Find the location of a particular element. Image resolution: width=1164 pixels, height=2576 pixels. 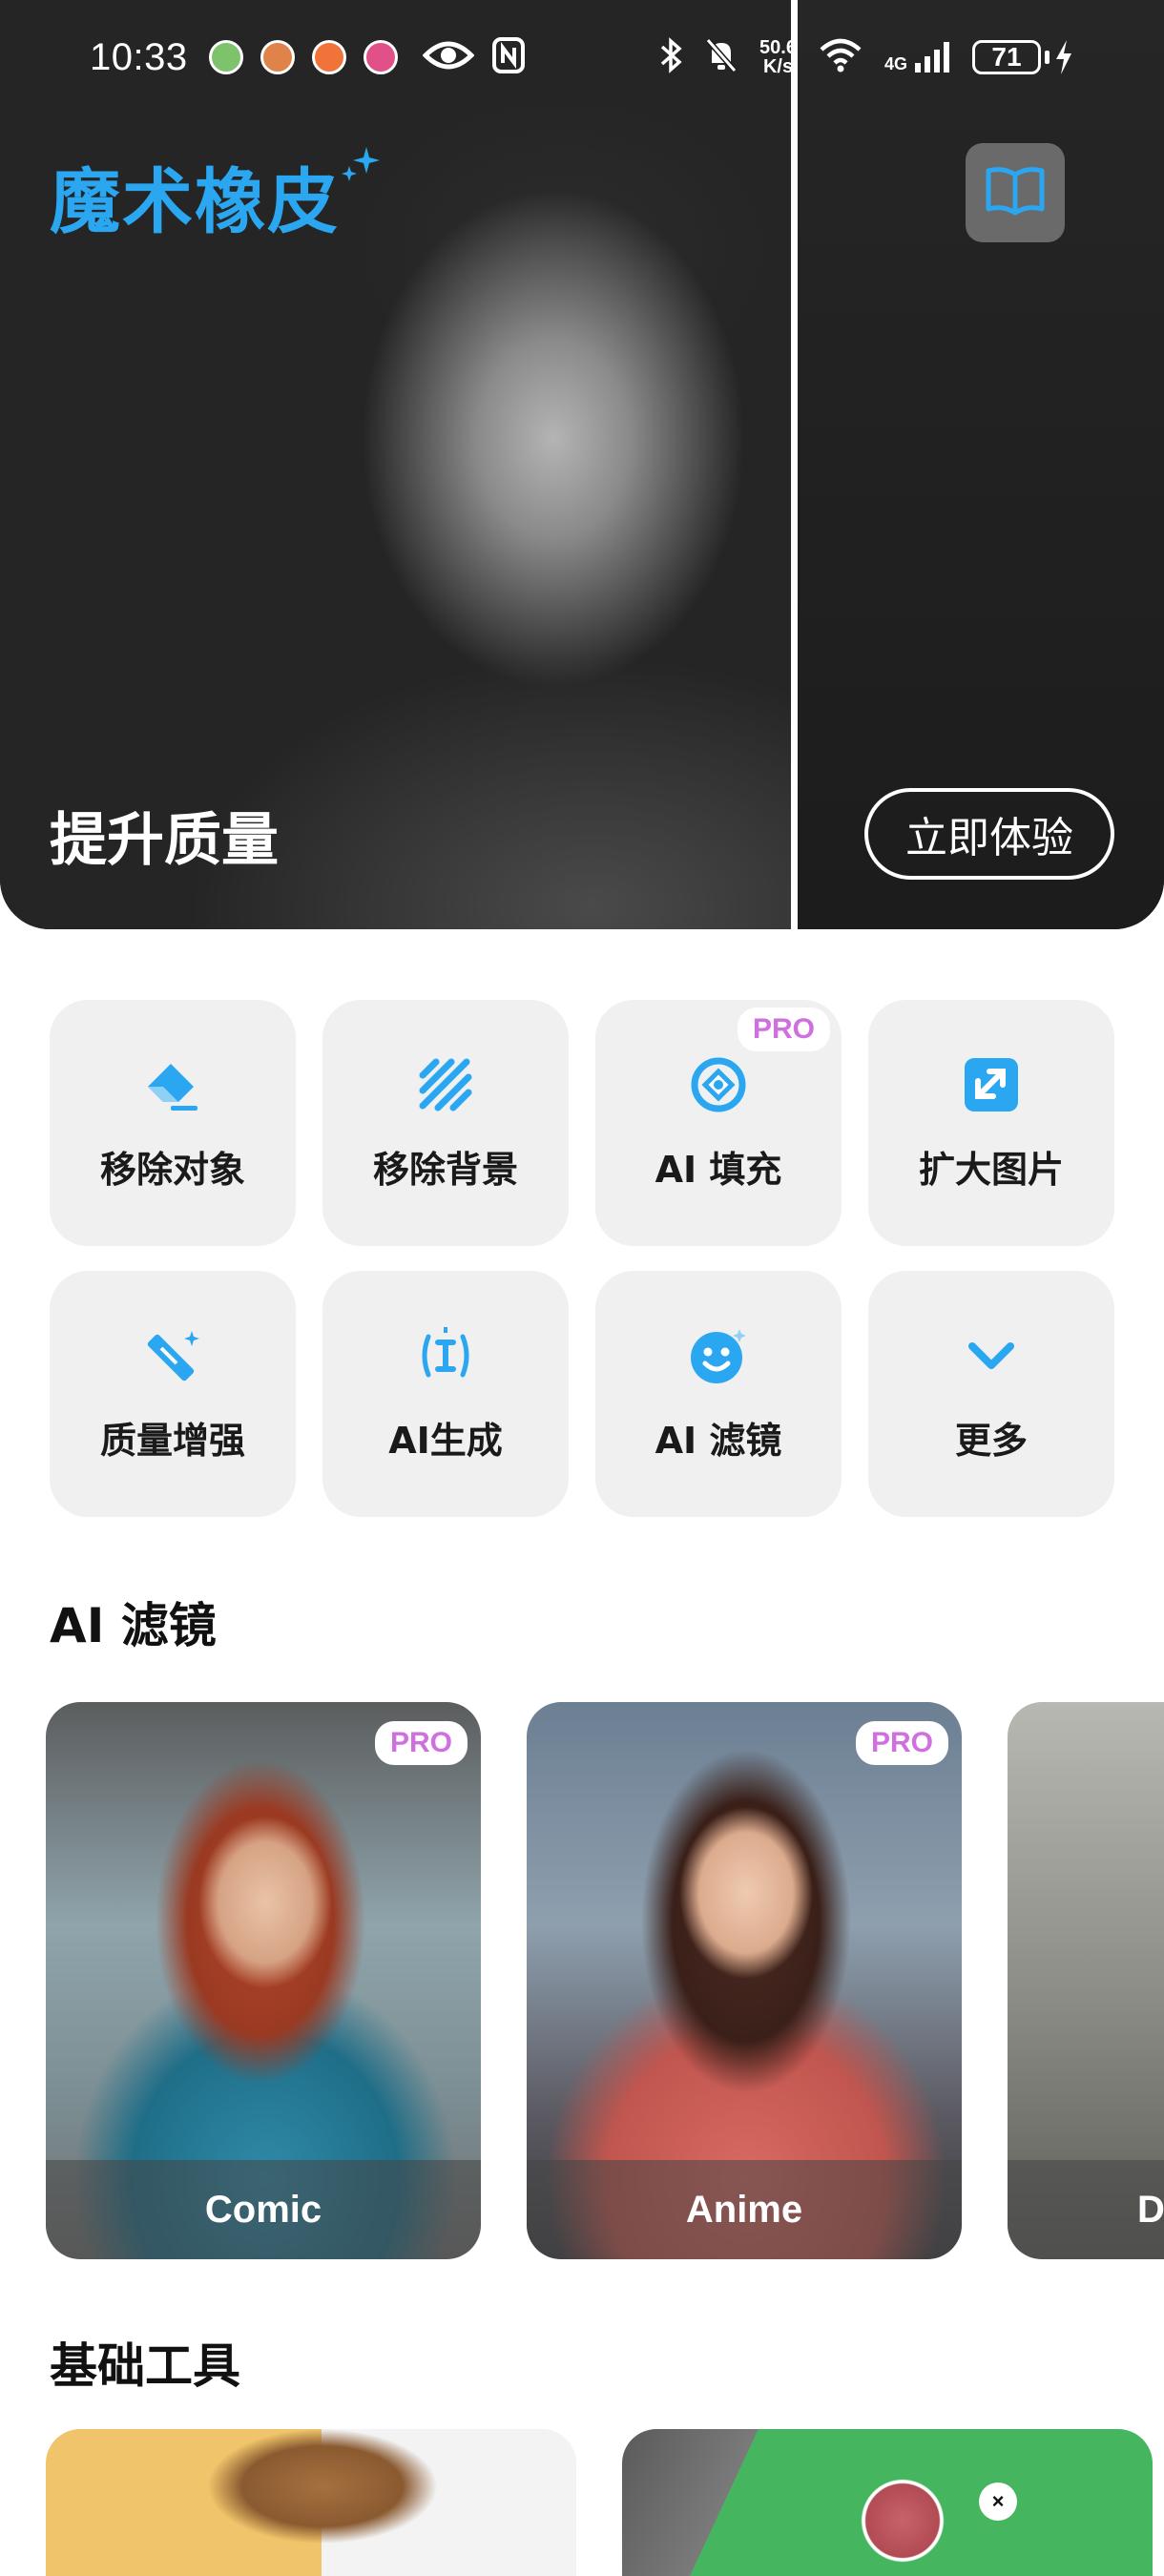

tool-label: AI 滤镜 is located at coordinates (719, 1440).